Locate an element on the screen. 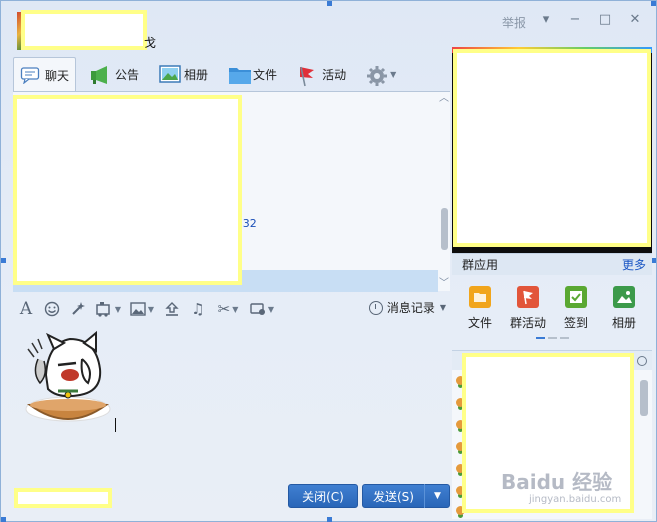  tab-label: 相册 is located at coordinates (196, 74).